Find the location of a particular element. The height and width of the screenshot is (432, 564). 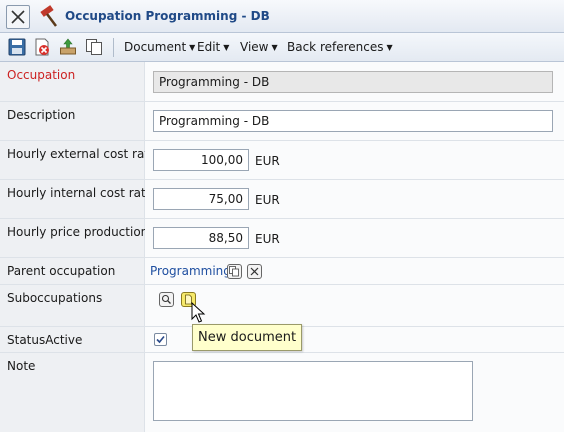

parent-occupation-label: Parent occupation is located at coordinates (61, 271).